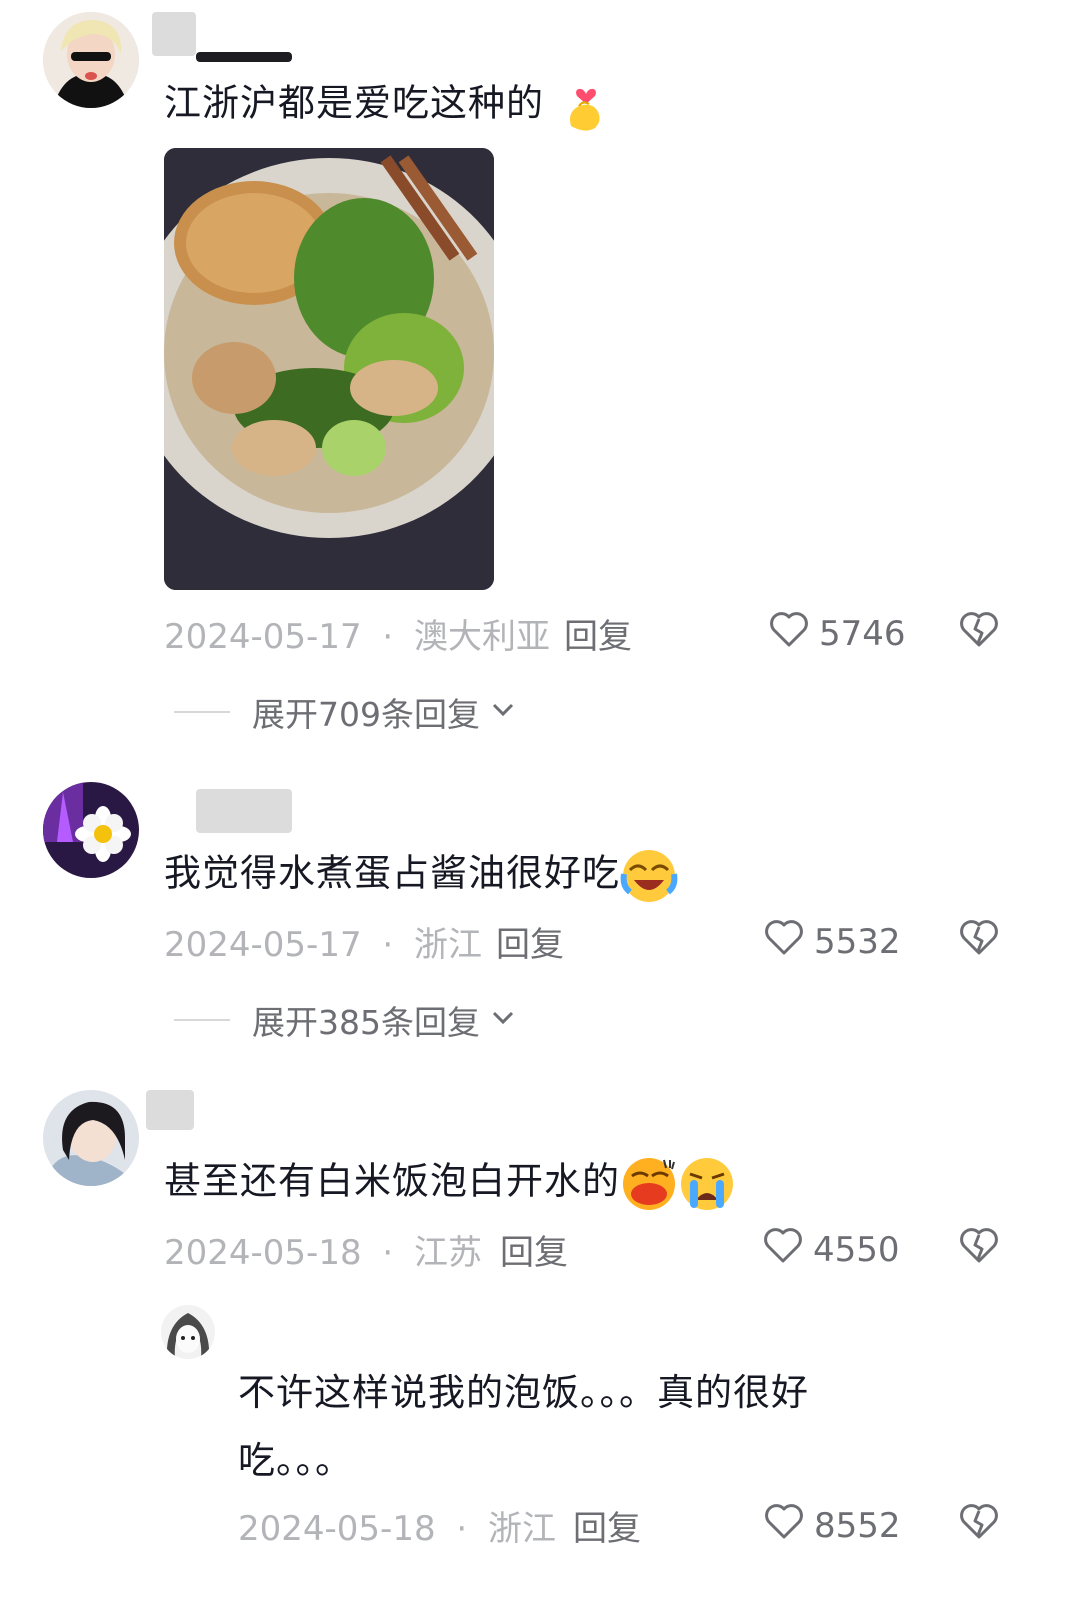 This screenshot has width=1080, height=1610. What do you see at coordinates (523, 1427) in the screenshot?
I see `reply-text: 不许这样说我的泡饭。。。真的很好 吃。。。` at bounding box center [523, 1427].